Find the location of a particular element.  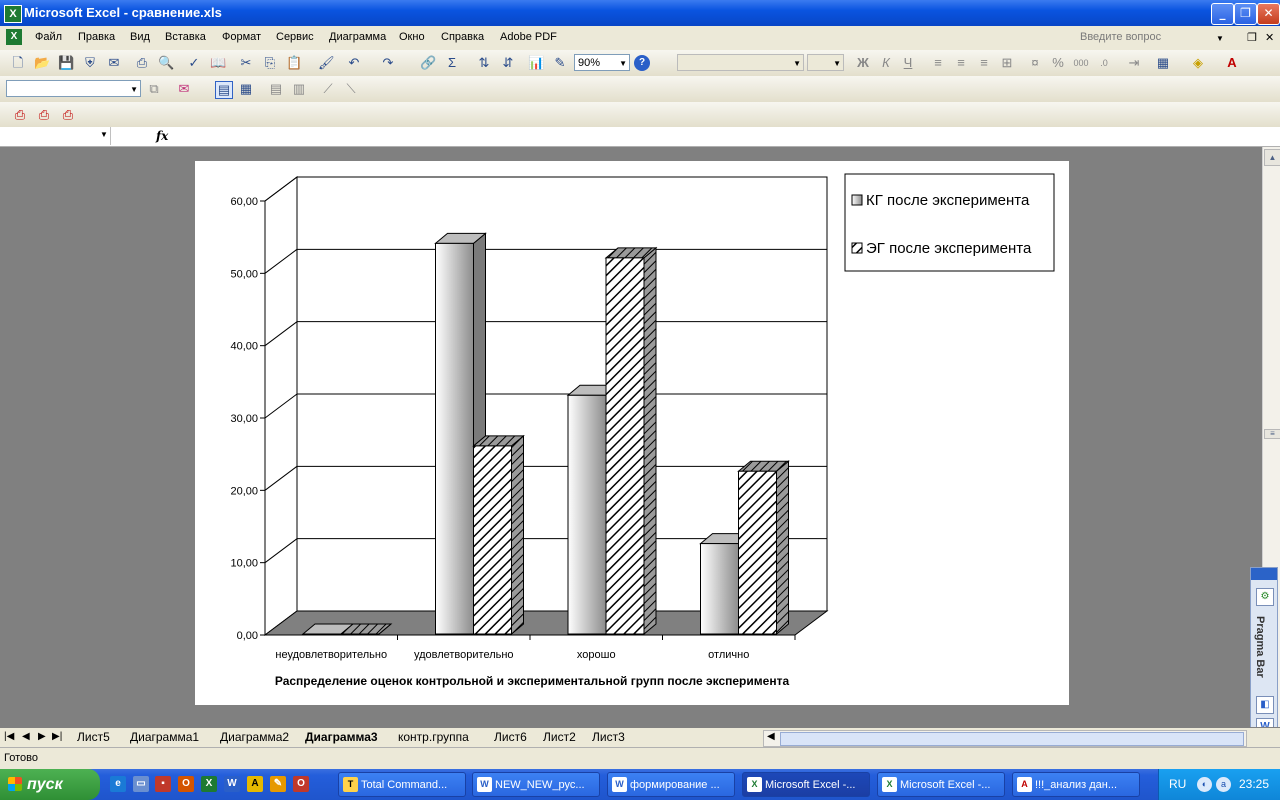

tab-diagram3: Диаграмма3 is located at coordinates (341, 737).